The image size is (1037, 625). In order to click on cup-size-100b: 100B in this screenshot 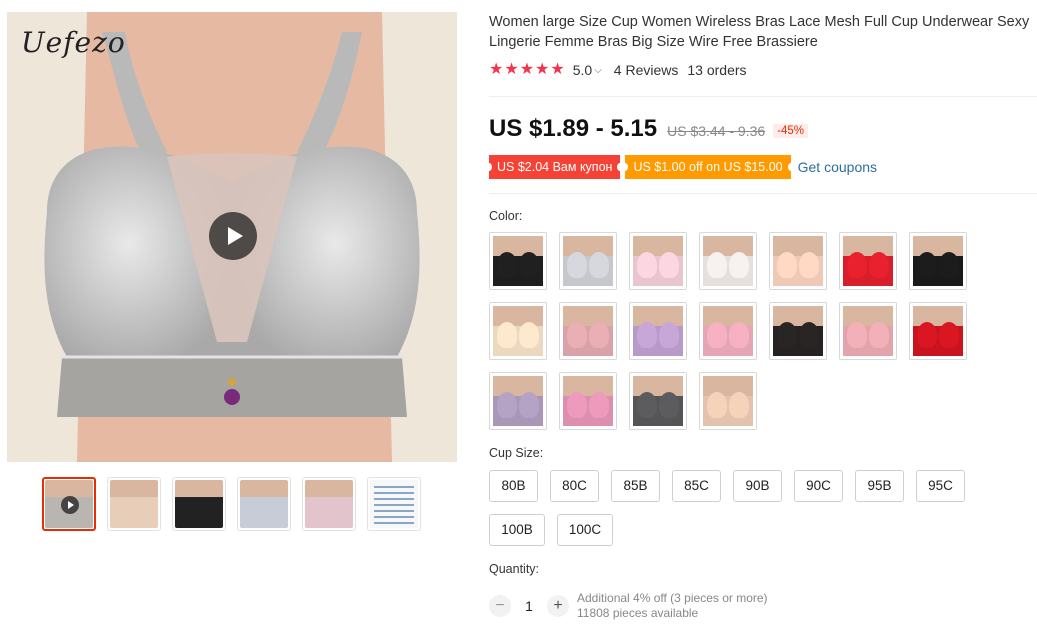, I will do `click(517, 530)`.